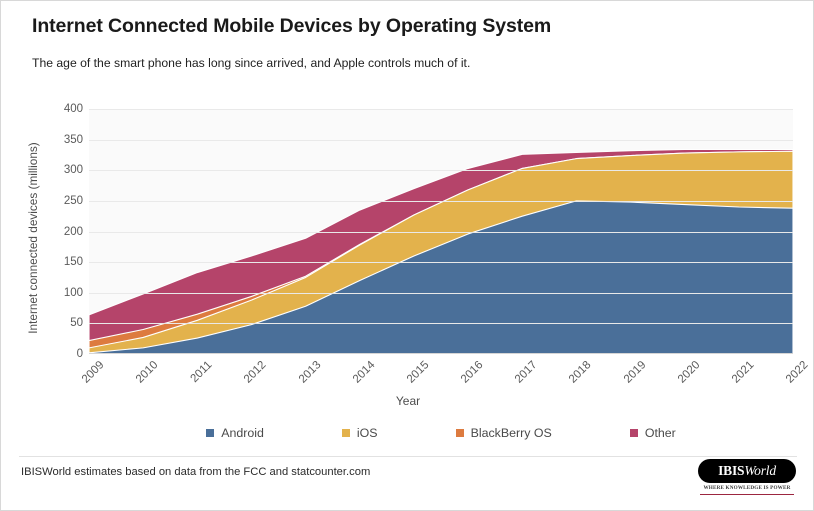  I want to click on footer-divider, so click(408, 456).